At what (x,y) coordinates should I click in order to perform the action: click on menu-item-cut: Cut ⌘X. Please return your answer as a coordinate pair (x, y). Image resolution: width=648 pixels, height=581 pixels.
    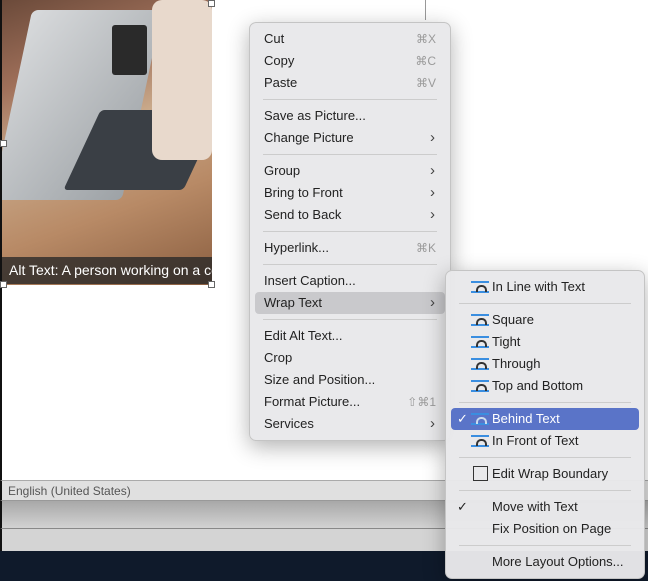
    Looking at the image, I should click on (350, 39).